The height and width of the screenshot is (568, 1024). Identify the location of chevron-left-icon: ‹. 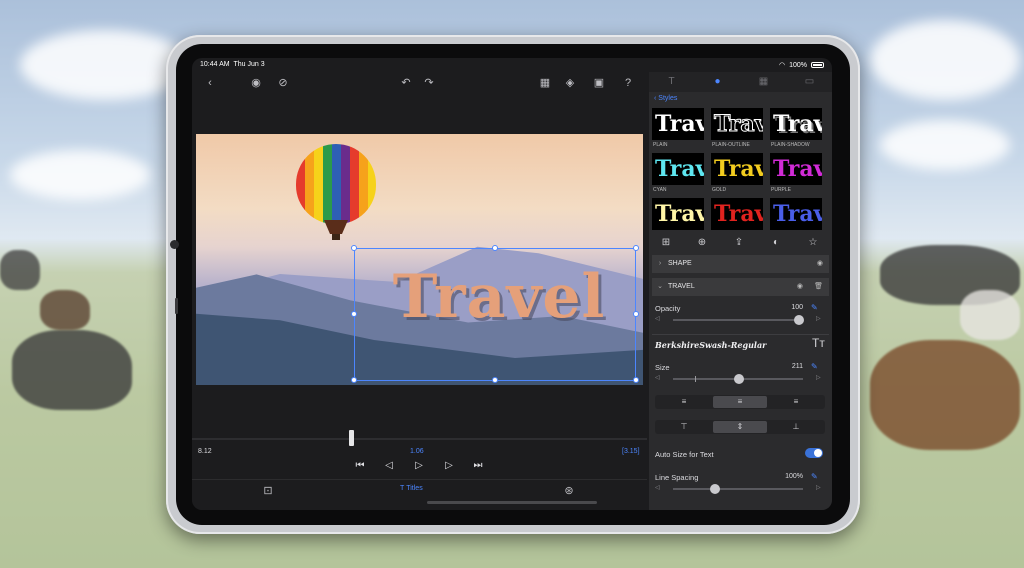
(210, 83).